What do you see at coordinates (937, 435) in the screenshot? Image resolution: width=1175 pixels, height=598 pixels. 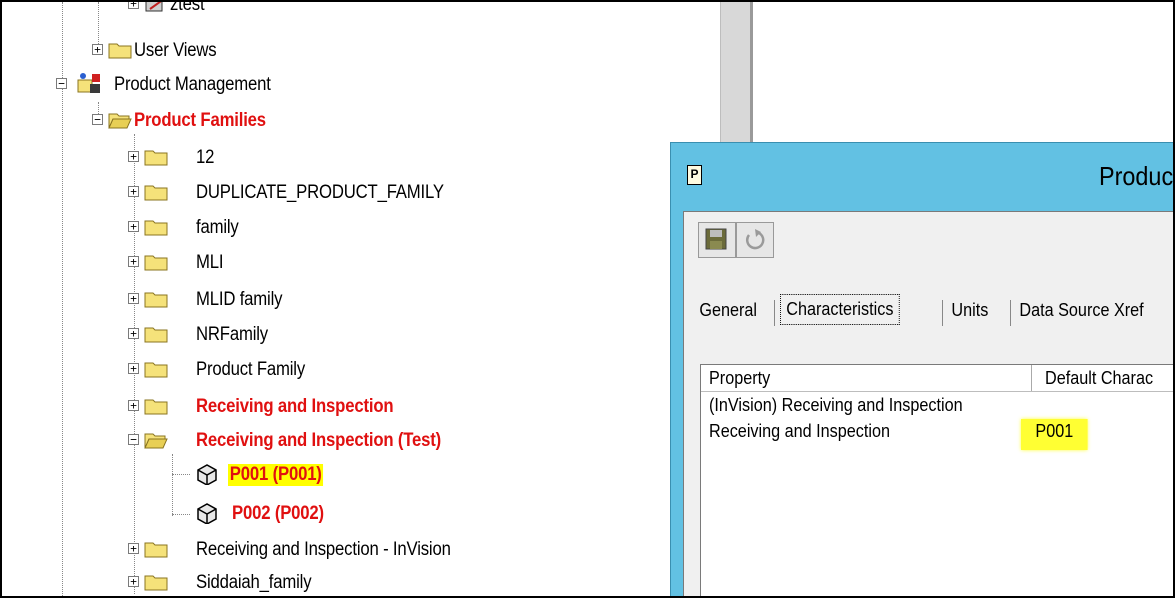 I see `table-row: Receiving and Inspection P001` at bounding box center [937, 435].